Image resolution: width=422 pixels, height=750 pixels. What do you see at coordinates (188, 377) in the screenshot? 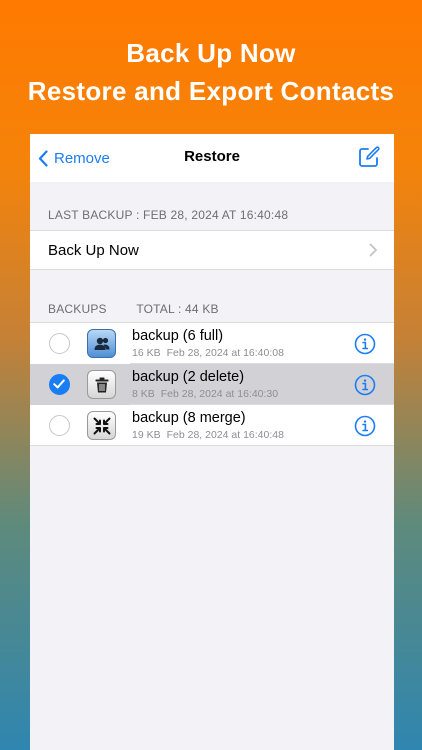
I see `backup-title: backup (2 delete)` at bounding box center [188, 377].